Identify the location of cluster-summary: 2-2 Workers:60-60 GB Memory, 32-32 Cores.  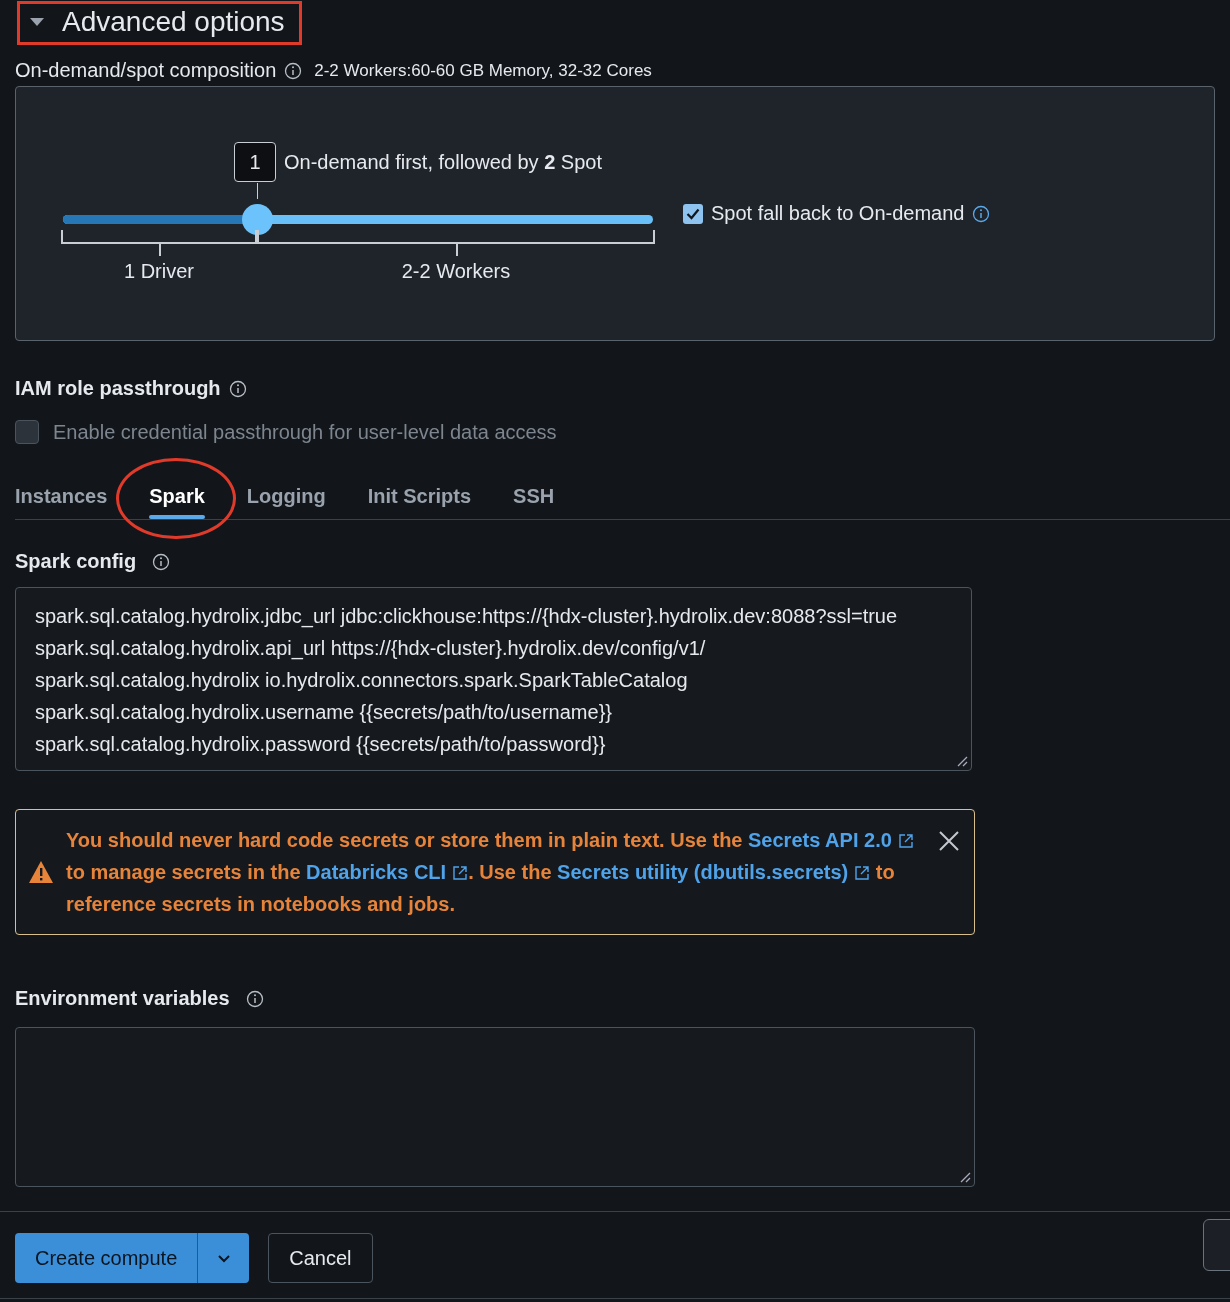
(483, 70).